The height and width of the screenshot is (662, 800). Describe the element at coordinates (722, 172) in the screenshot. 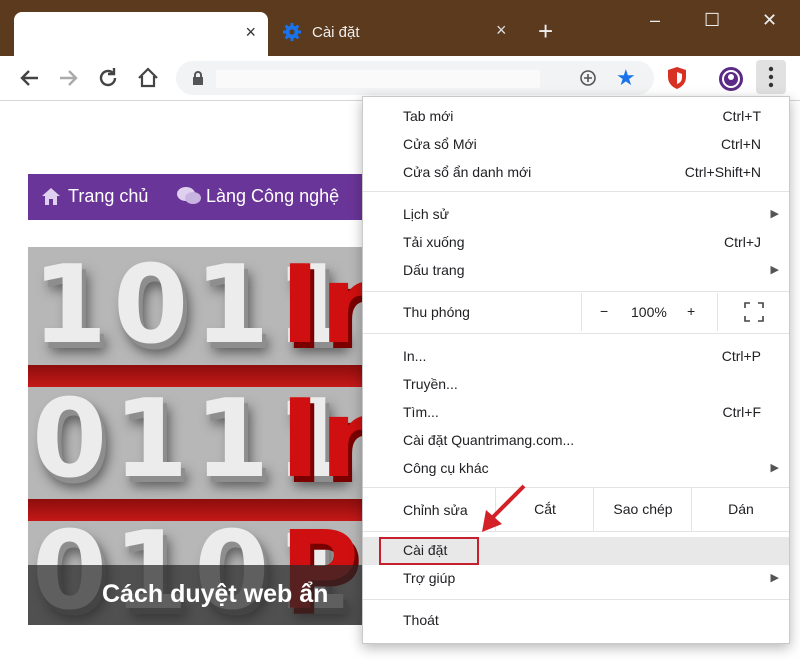

I see `menu-shortcut: Ctrl+Shift+N` at that location.